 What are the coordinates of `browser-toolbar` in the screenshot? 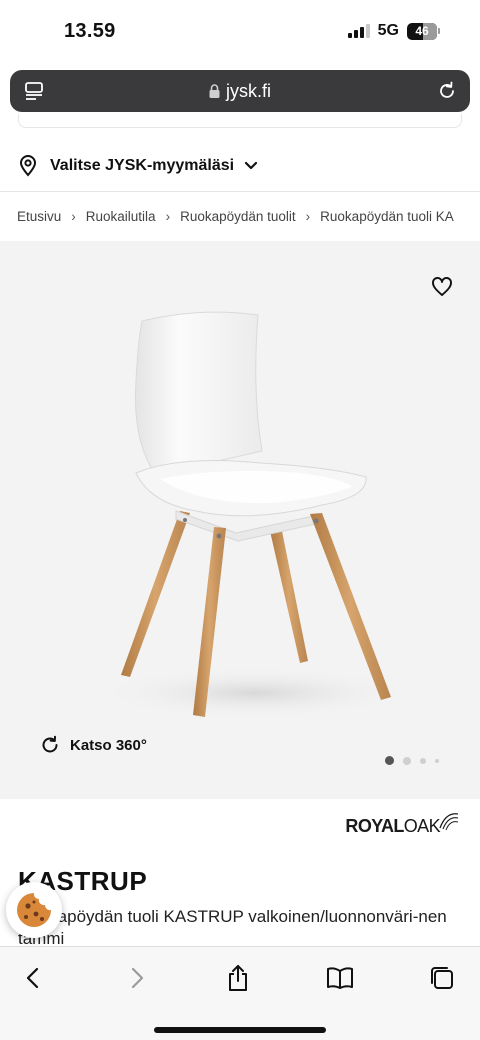 It's located at (240, 993).